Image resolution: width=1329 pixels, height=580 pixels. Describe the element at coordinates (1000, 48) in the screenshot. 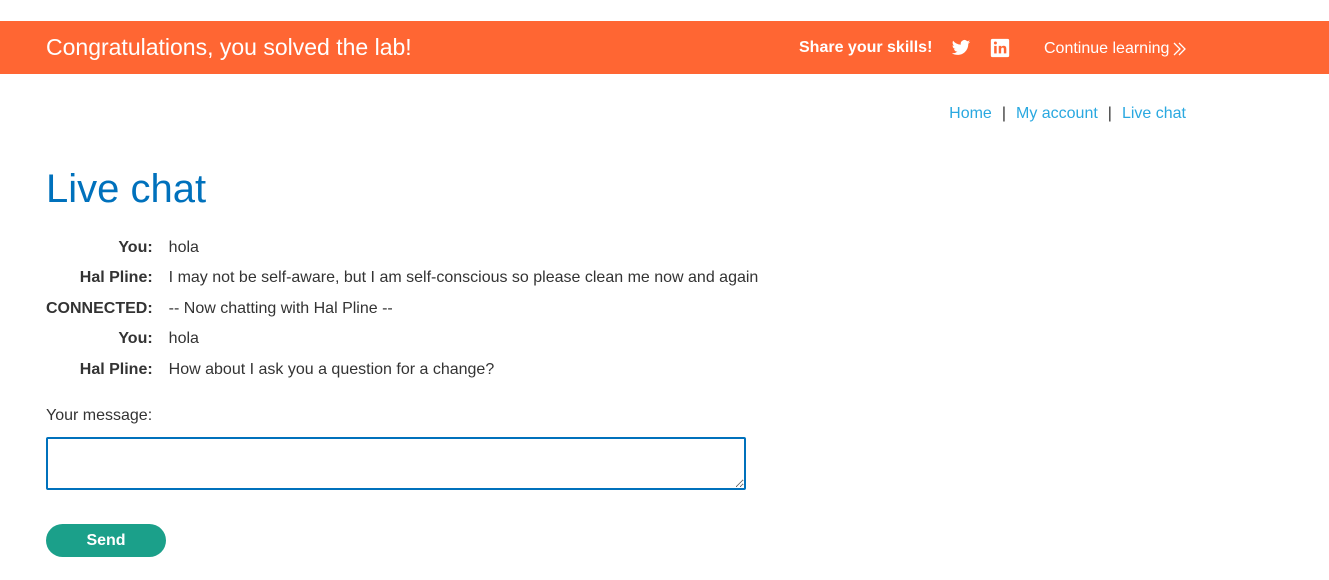

I see `linkedin-icon` at that location.